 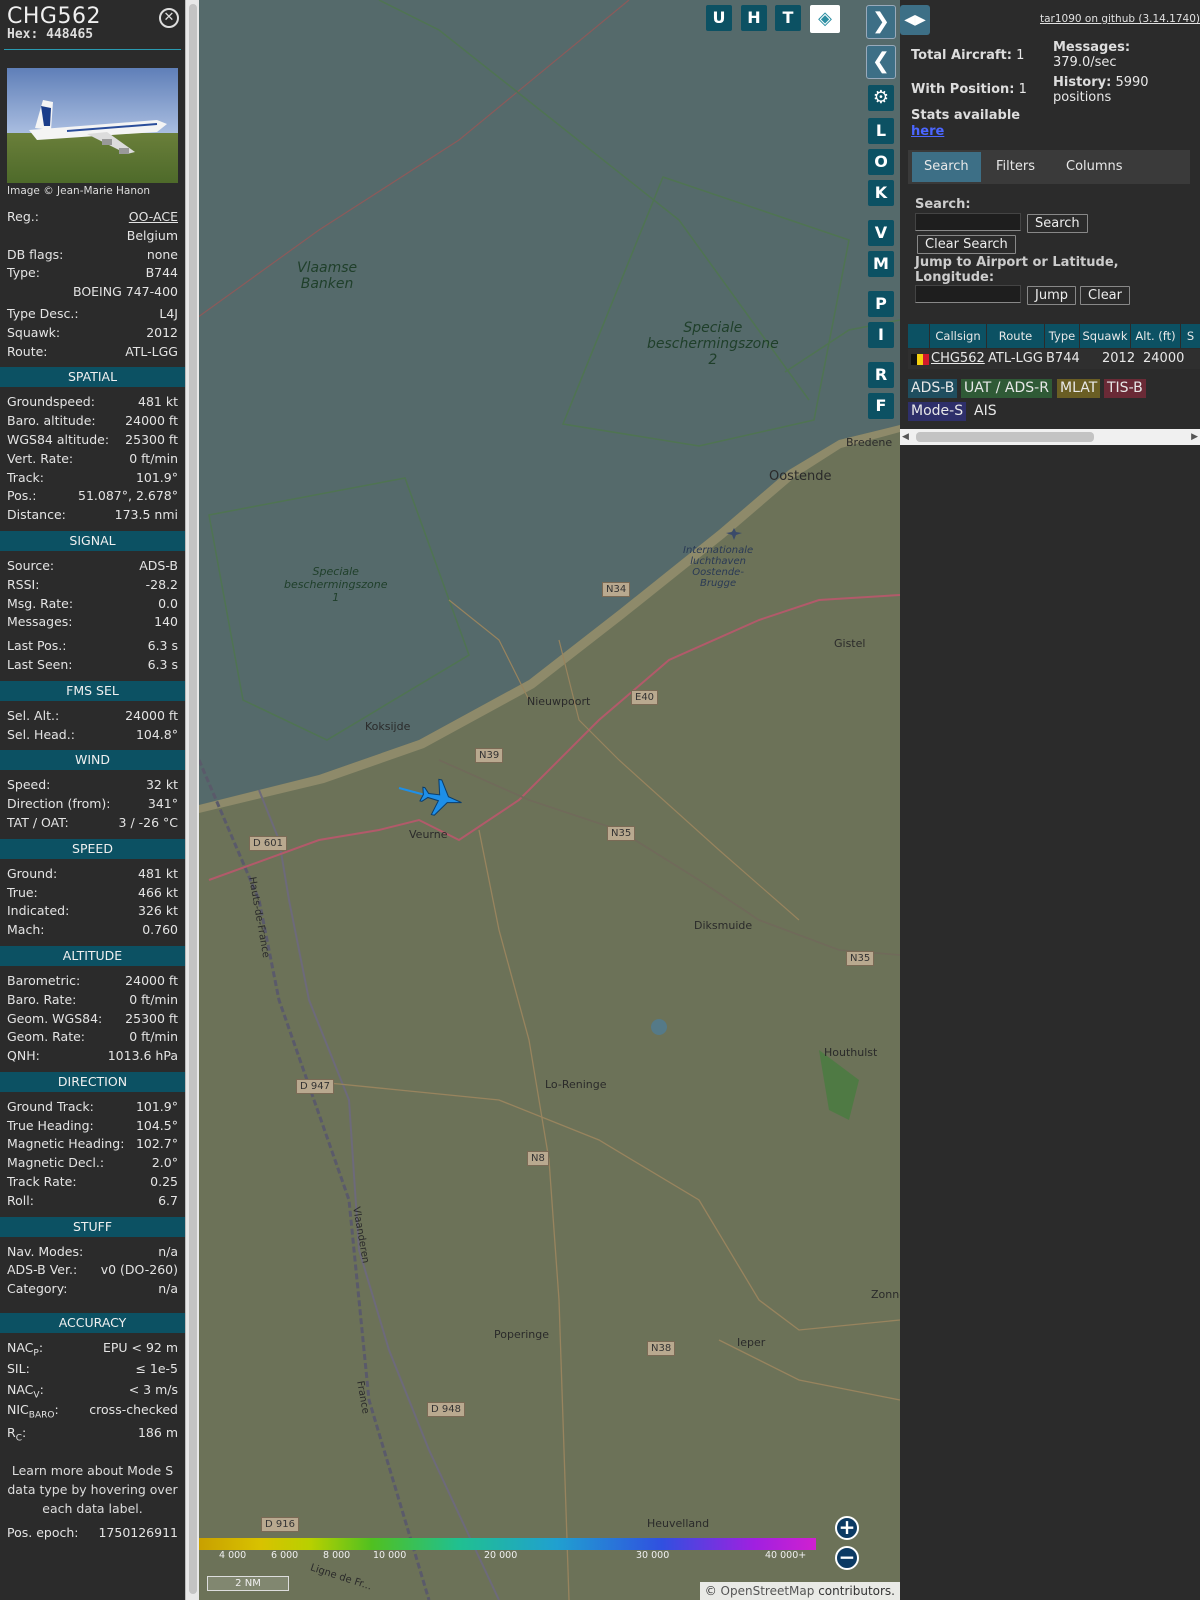 What do you see at coordinates (92, 1081) in the screenshot?
I see `section-direction: DIRECTION` at bounding box center [92, 1081].